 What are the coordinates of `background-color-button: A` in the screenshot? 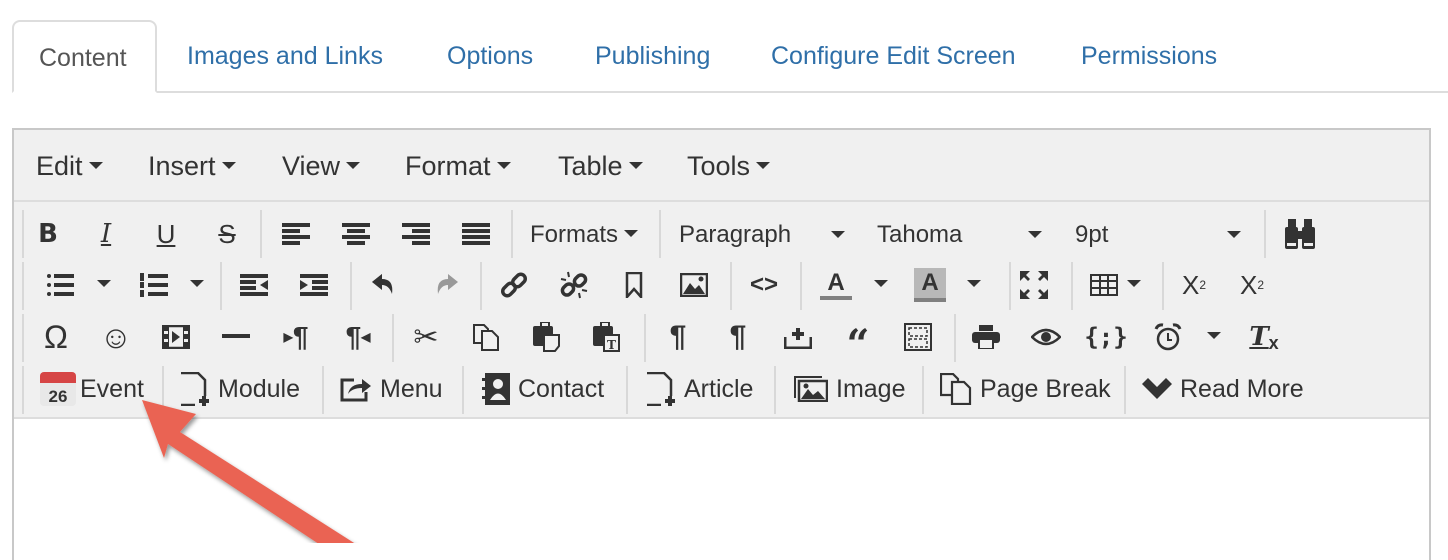 It's located at (930, 285).